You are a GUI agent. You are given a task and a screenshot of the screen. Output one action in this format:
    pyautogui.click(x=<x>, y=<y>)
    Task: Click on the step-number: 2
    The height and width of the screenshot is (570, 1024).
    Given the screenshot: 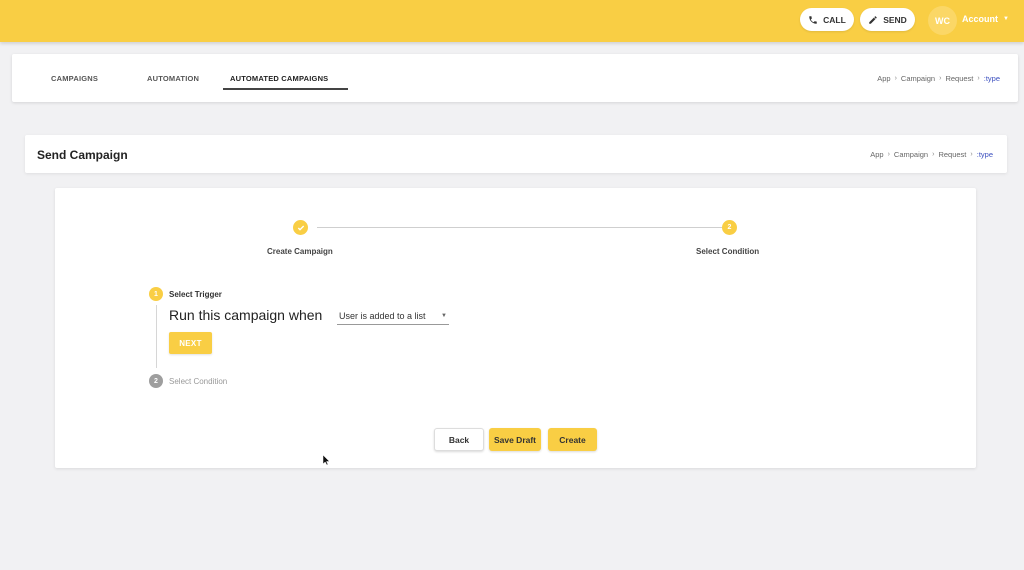 What is the action you would take?
    pyautogui.click(x=729, y=227)
    